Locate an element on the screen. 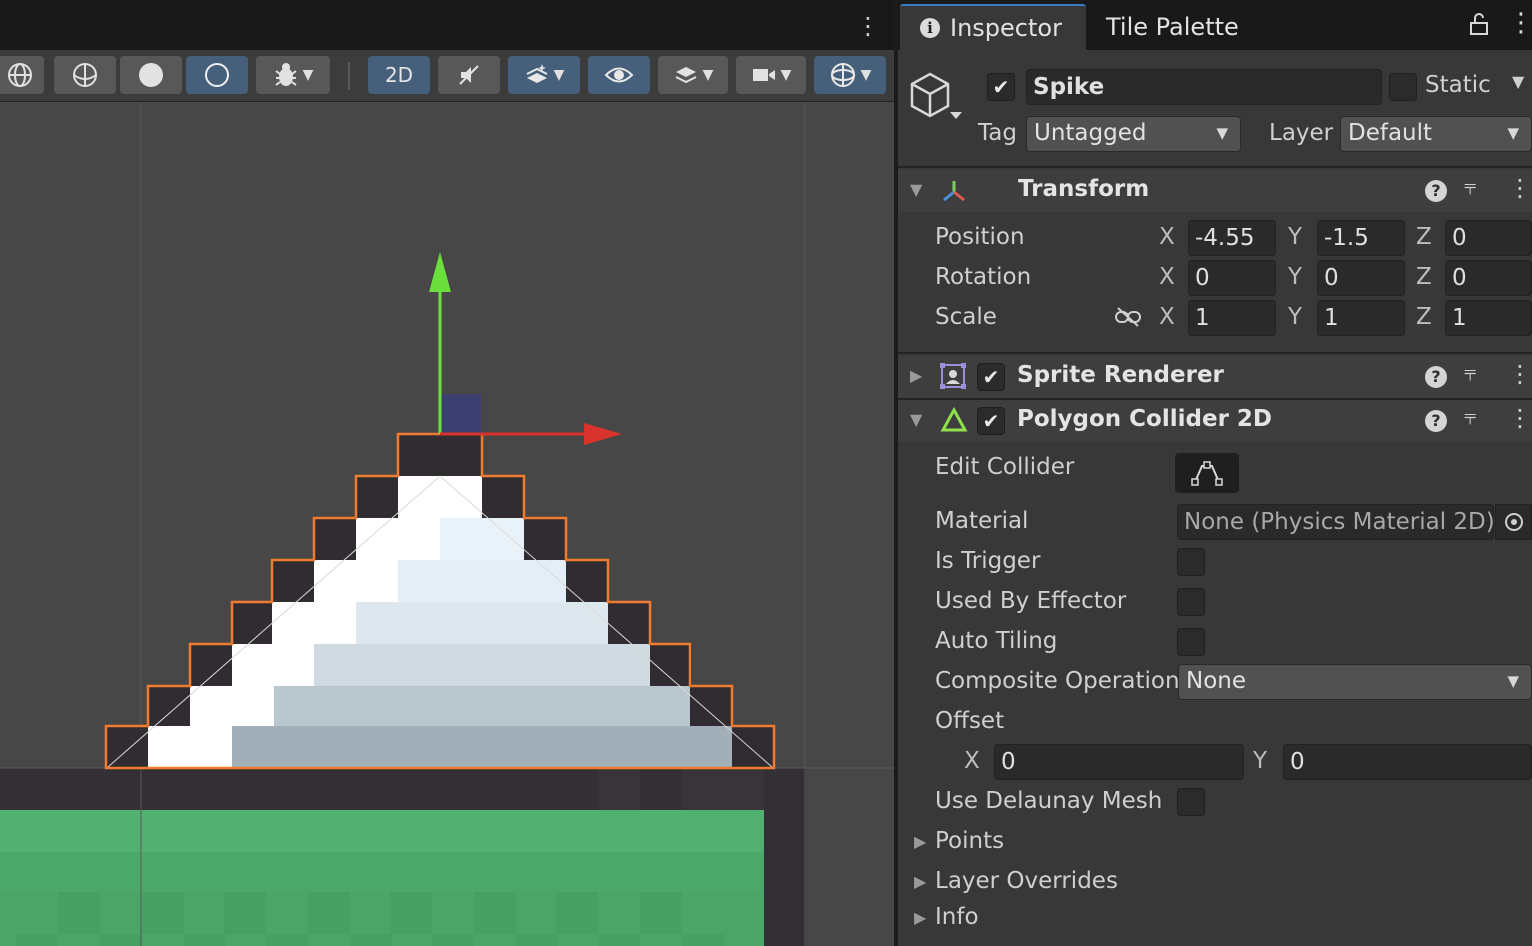  axis-x-label: X is located at coordinates (1167, 277).